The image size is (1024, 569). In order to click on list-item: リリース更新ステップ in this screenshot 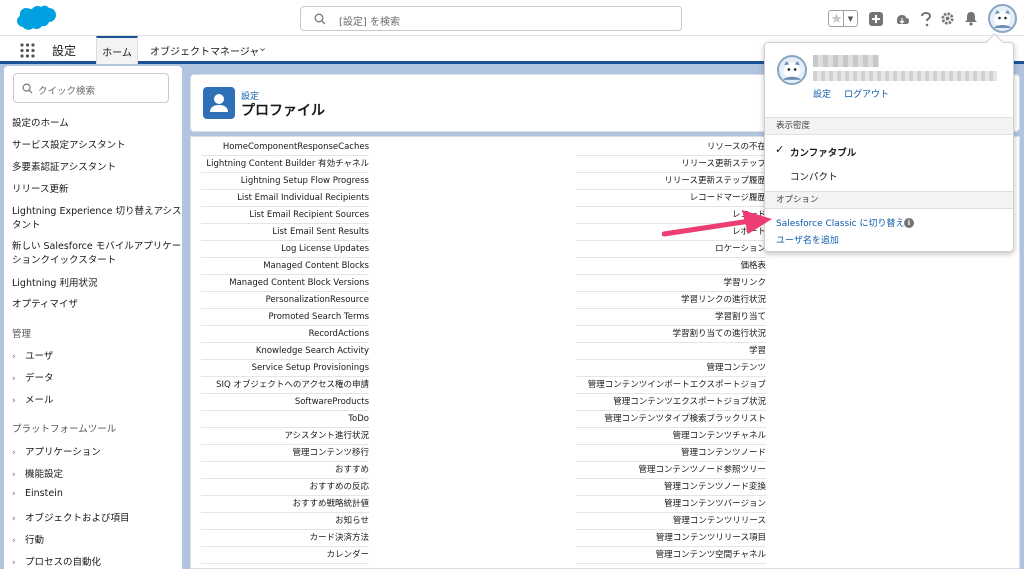, I will do `click(671, 164)`.